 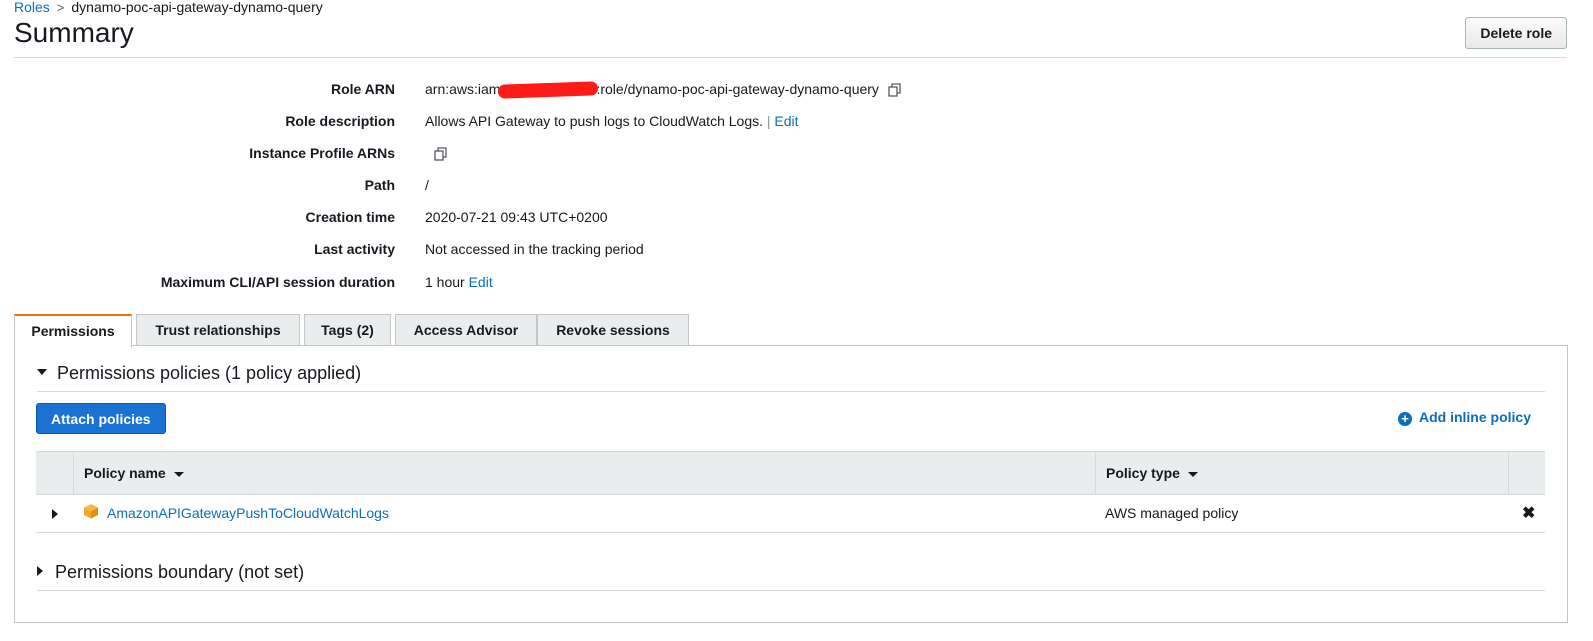 What do you see at coordinates (32, 7) in the screenshot?
I see `breadcrumb-roles-link: Roles` at bounding box center [32, 7].